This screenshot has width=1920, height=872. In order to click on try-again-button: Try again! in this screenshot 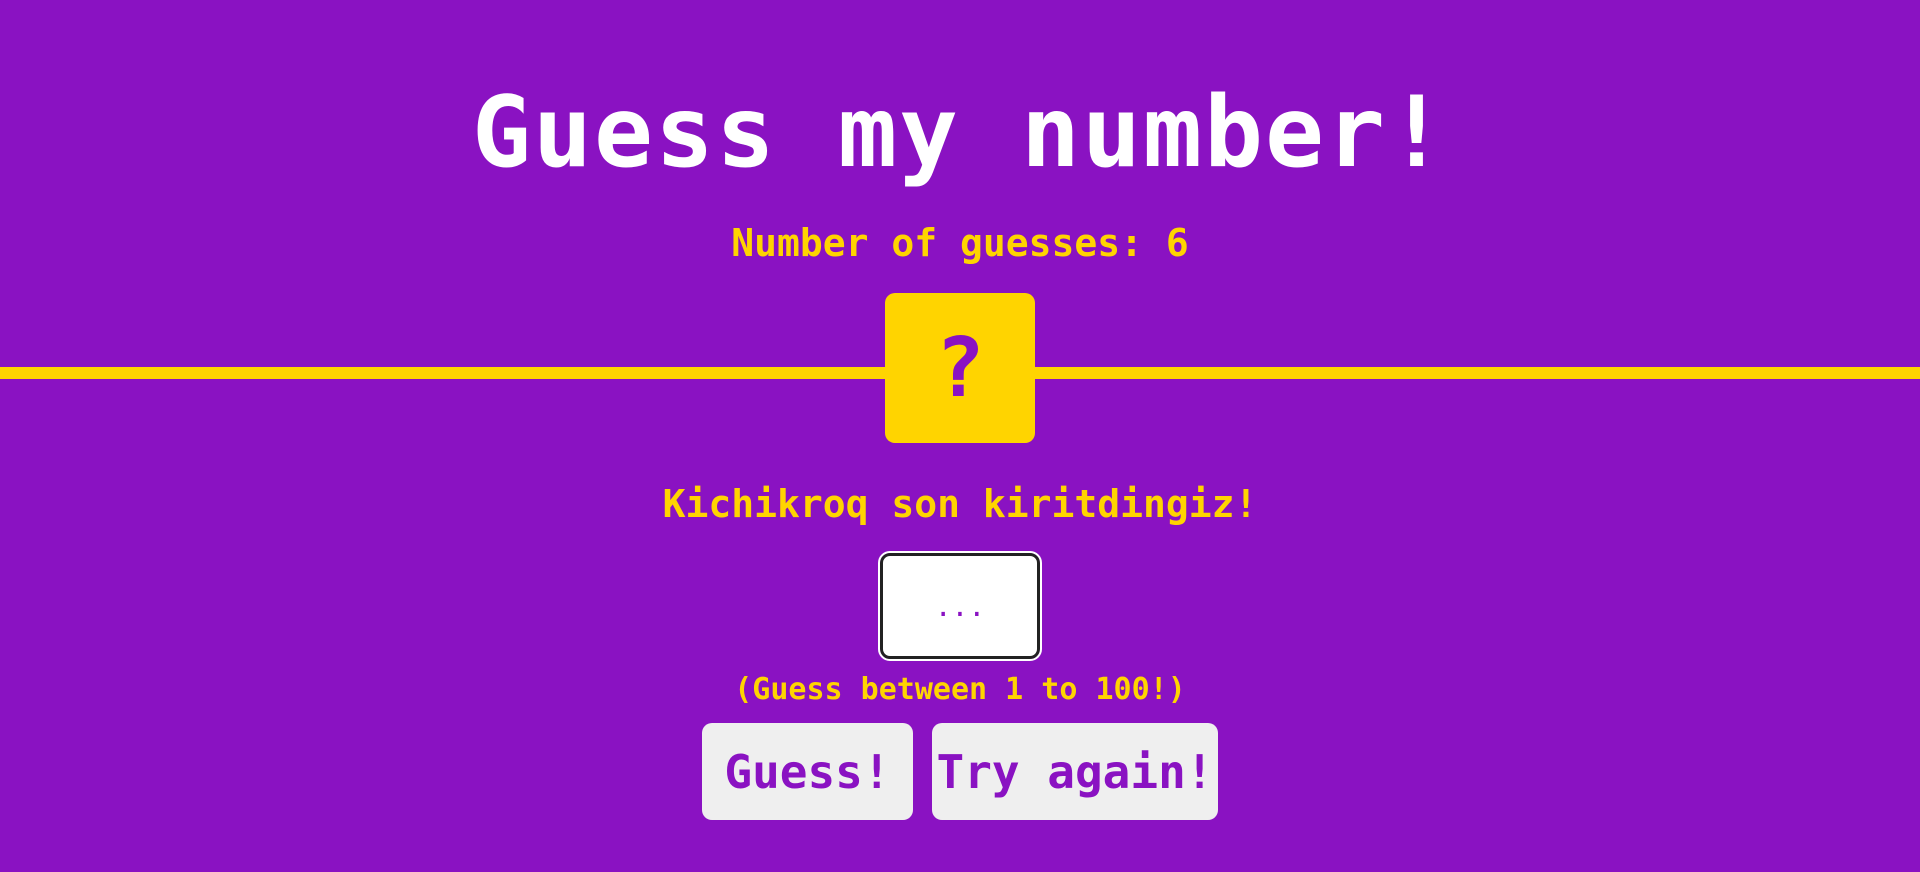, I will do `click(1075, 771)`.